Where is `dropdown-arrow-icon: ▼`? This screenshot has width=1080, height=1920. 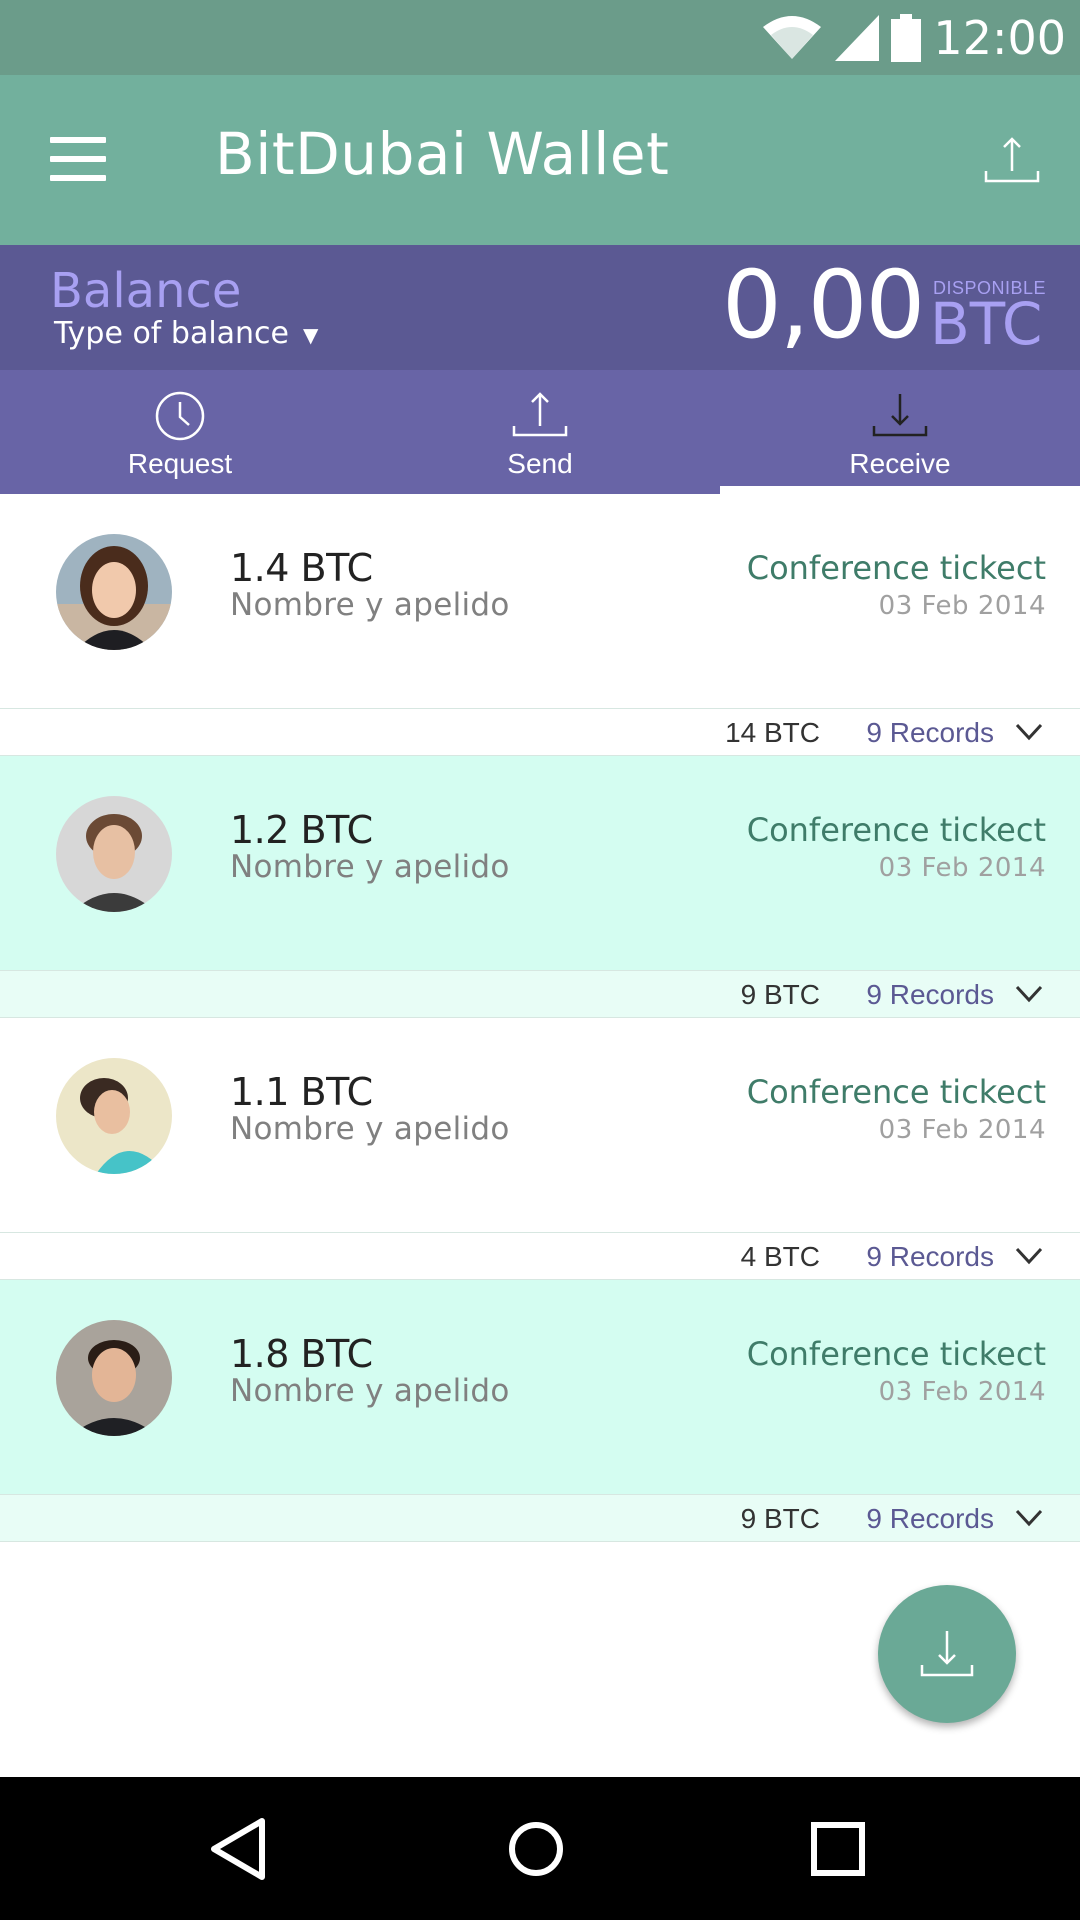 dropdown-arrow-icon: ▼ is located at coordinates (311, 334).